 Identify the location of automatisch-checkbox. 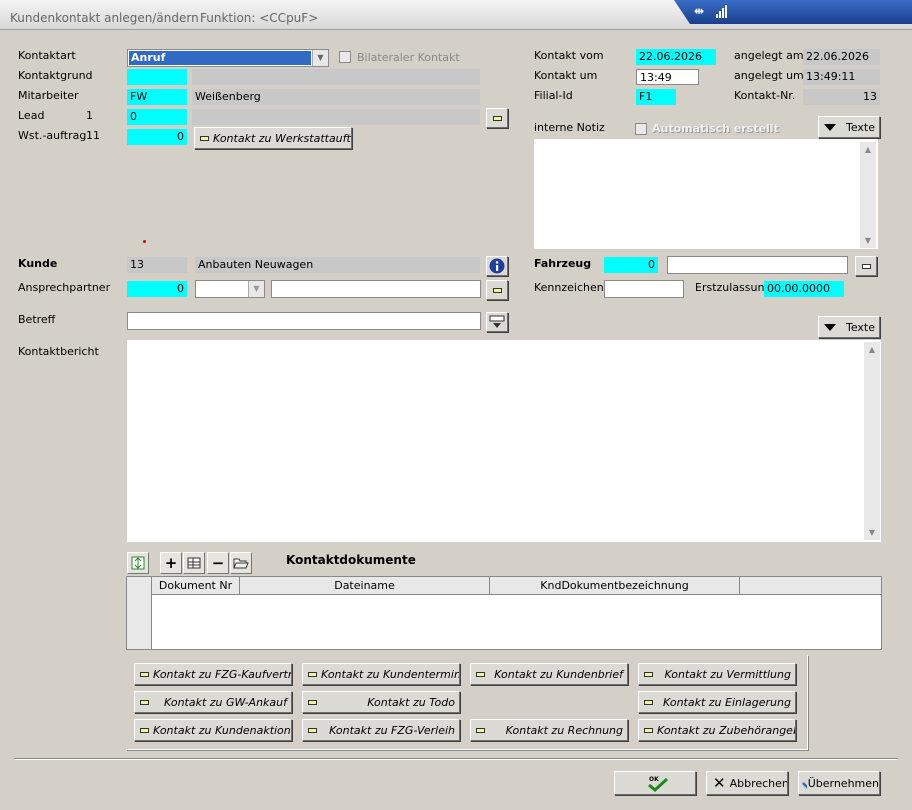
(641, 129).